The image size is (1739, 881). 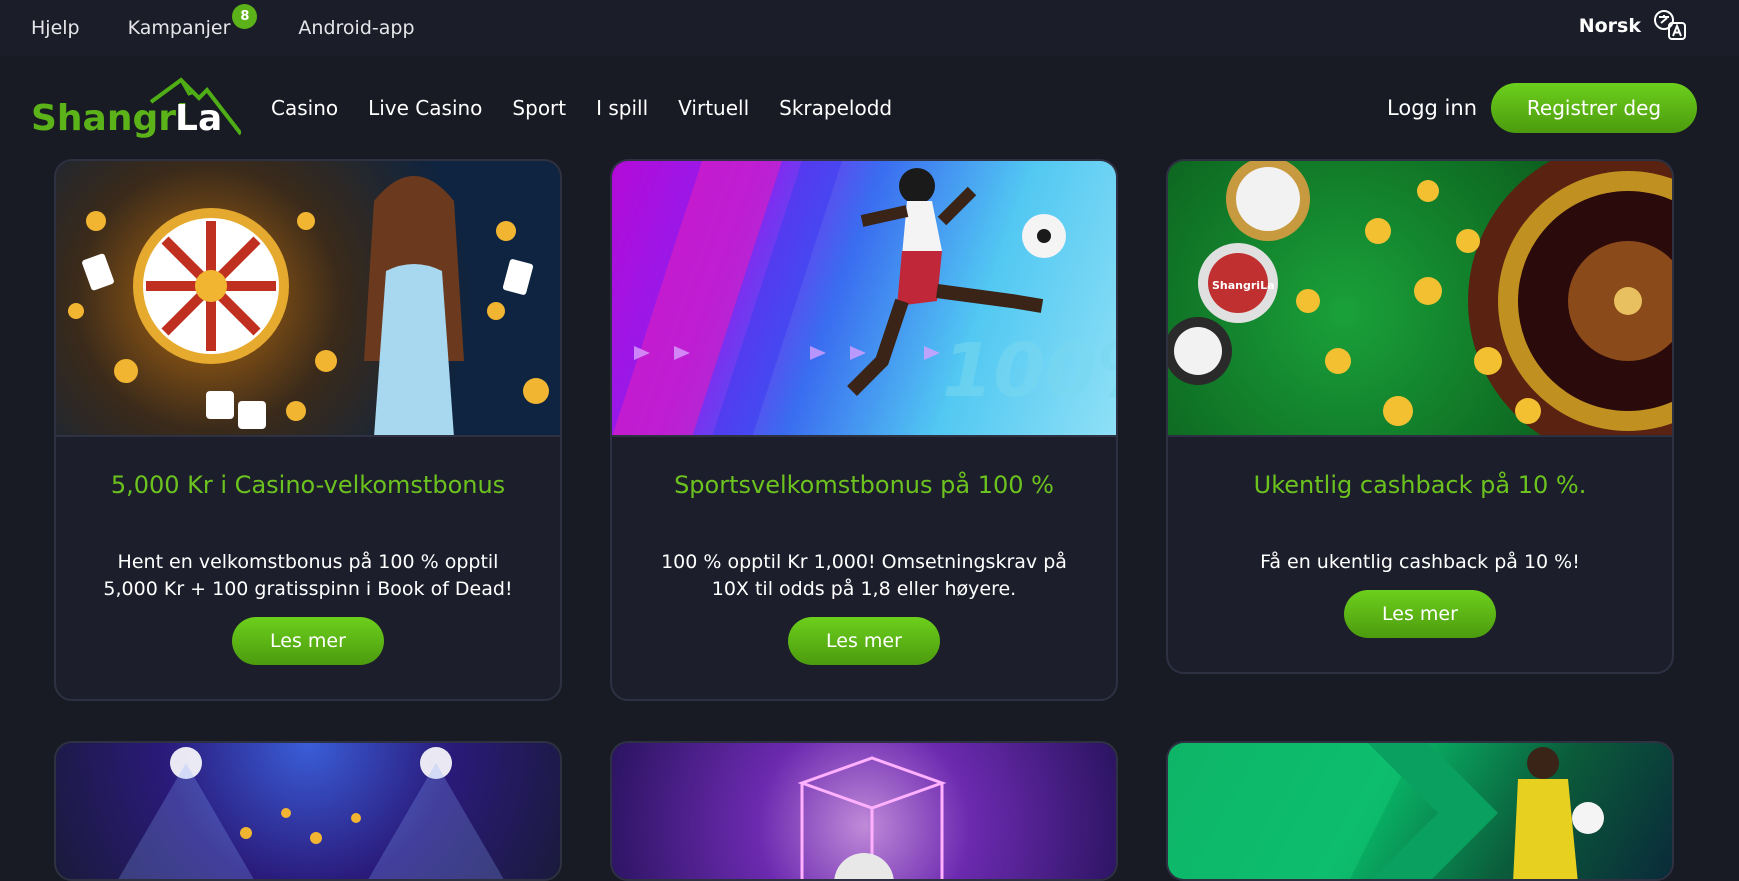 I want to click on promo-title: Ukentlig cashback på 10 %., so click(x=1420, y=485).